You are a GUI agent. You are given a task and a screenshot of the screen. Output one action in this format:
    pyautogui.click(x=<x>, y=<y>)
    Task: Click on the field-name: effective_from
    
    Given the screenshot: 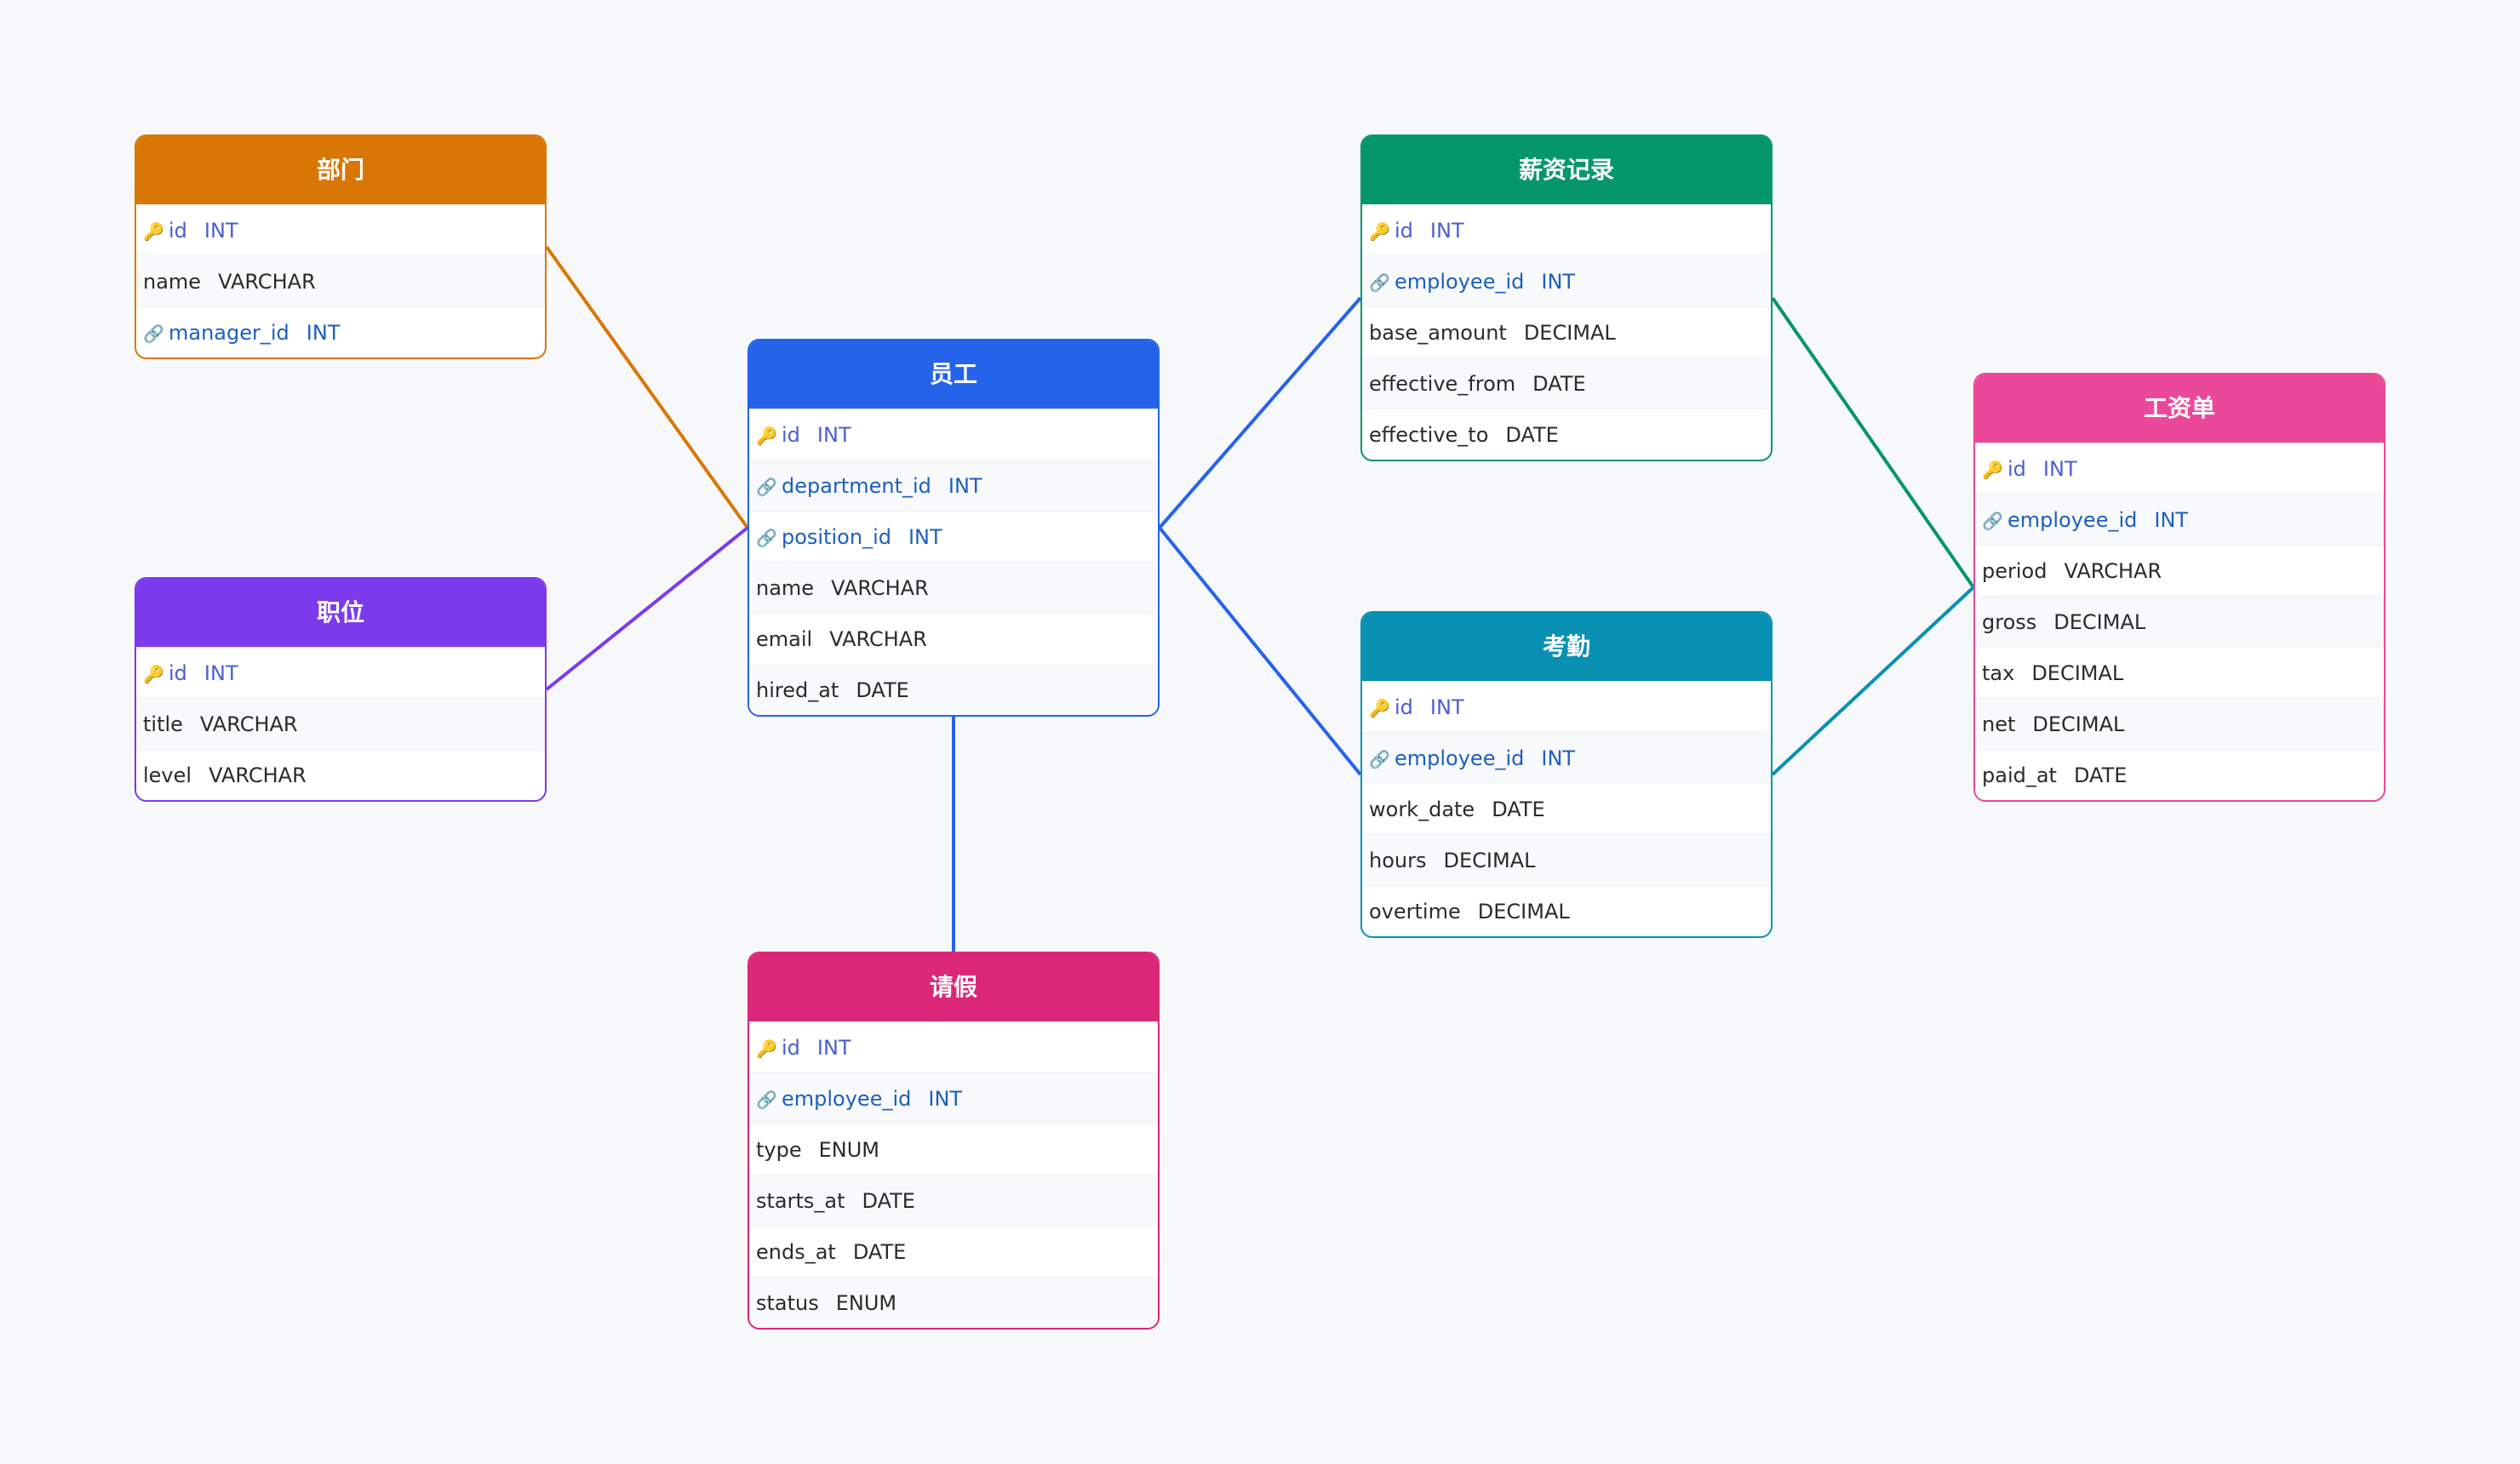 What is the action you would take?
    pyautogui.click(x=1442, y=384)
    